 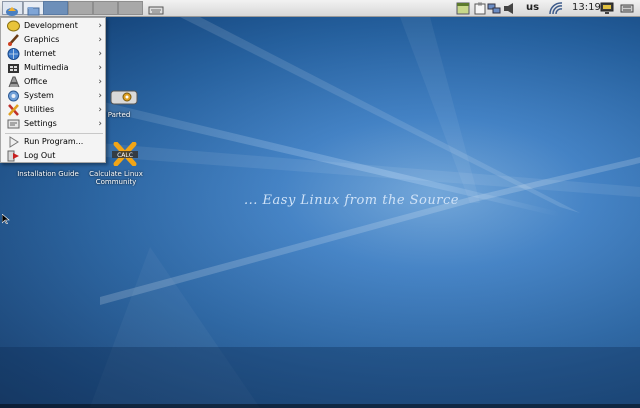 I want to click on calculate-label-line2: Community, so click(x=116, y=182).